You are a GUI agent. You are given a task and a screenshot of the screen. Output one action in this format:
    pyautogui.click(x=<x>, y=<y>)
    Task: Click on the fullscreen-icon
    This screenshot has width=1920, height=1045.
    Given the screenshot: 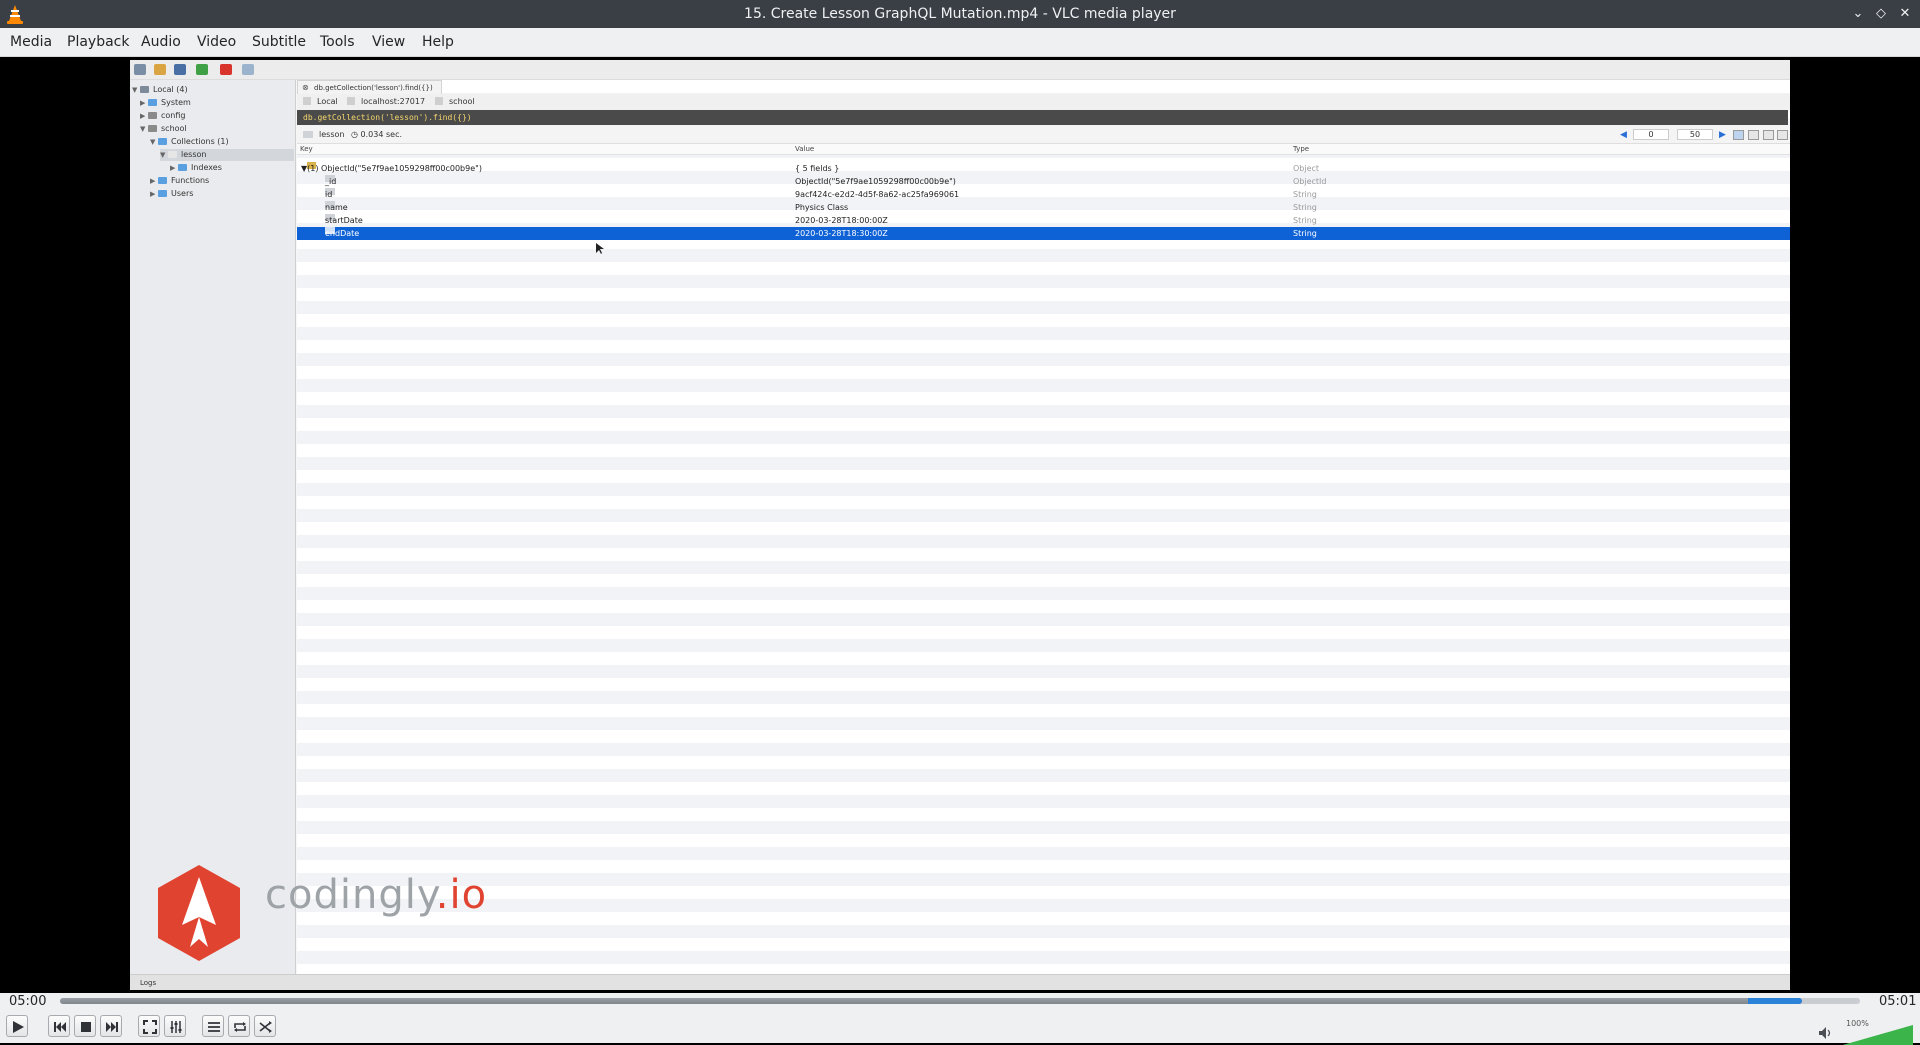 What is the action you would take?
    pyautogui.click(x=150, y=1027)
    